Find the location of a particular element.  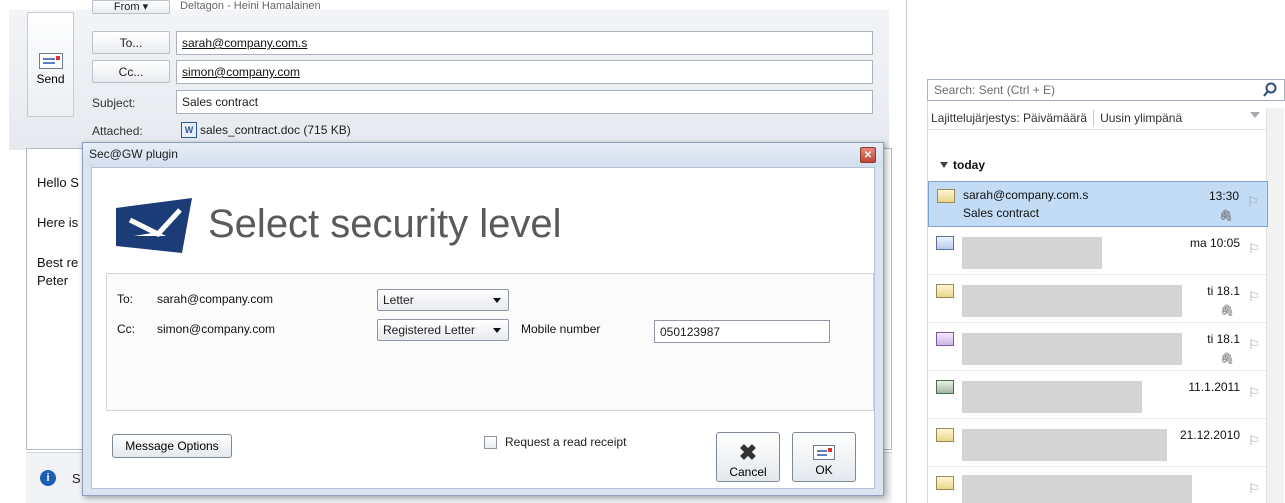

mobile-number-input: 050123987 is located at coordinates (742, 331).